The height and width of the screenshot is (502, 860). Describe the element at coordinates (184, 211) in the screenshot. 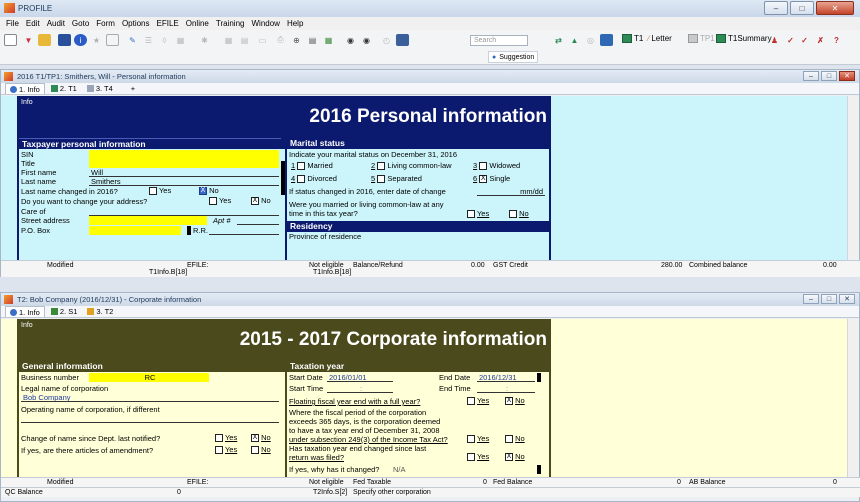

I see `care-of-field` at that location.